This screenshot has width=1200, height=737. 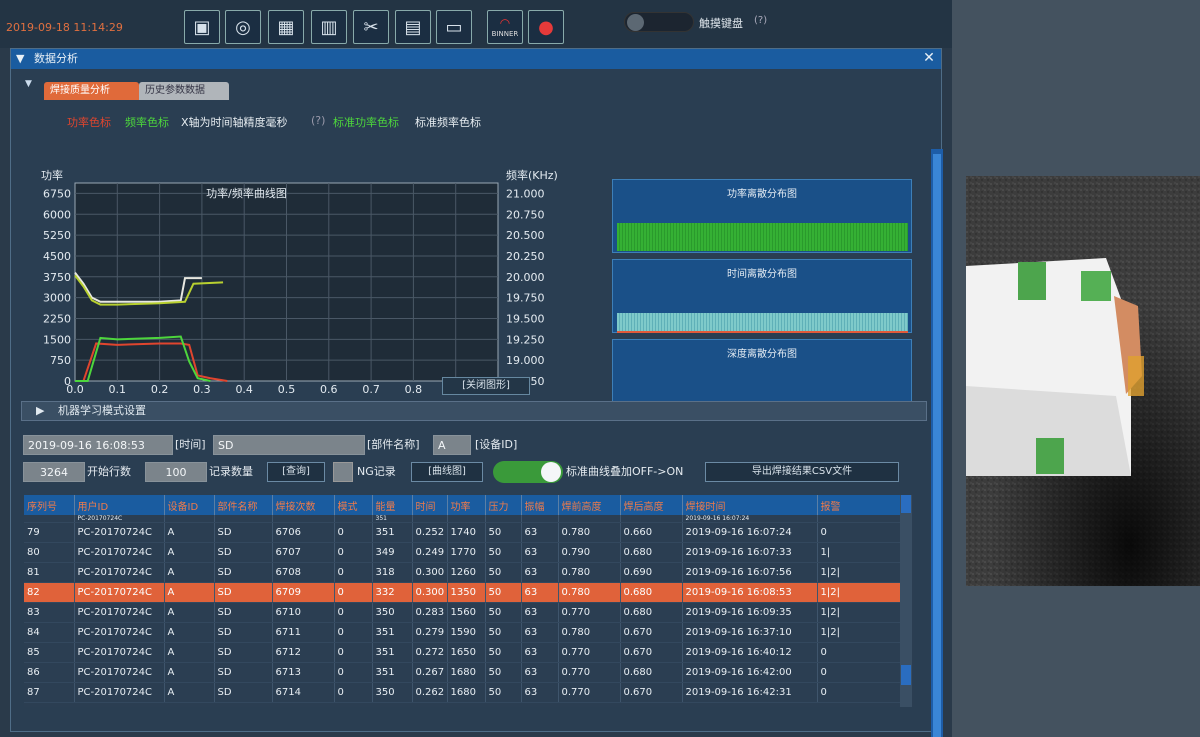 What do you see at coordinates (546, 27) in the screenshot?
I see `stop-icon: ●` at bounding box center [546, 27].